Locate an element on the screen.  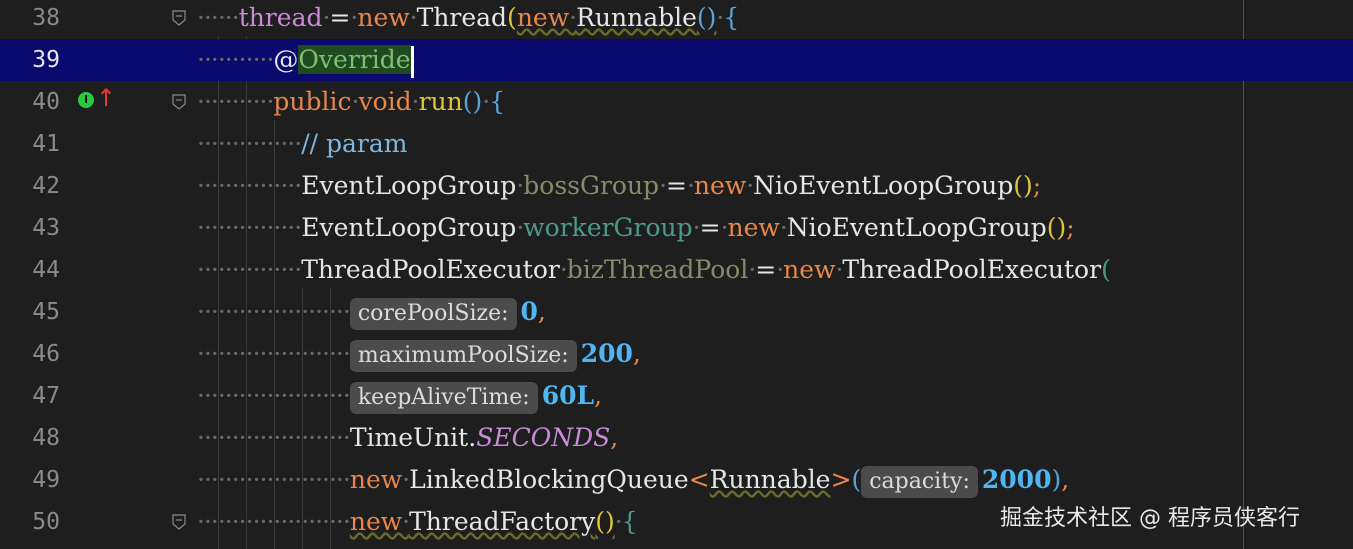
line-number: 50 is located at coordinates (46, 522).